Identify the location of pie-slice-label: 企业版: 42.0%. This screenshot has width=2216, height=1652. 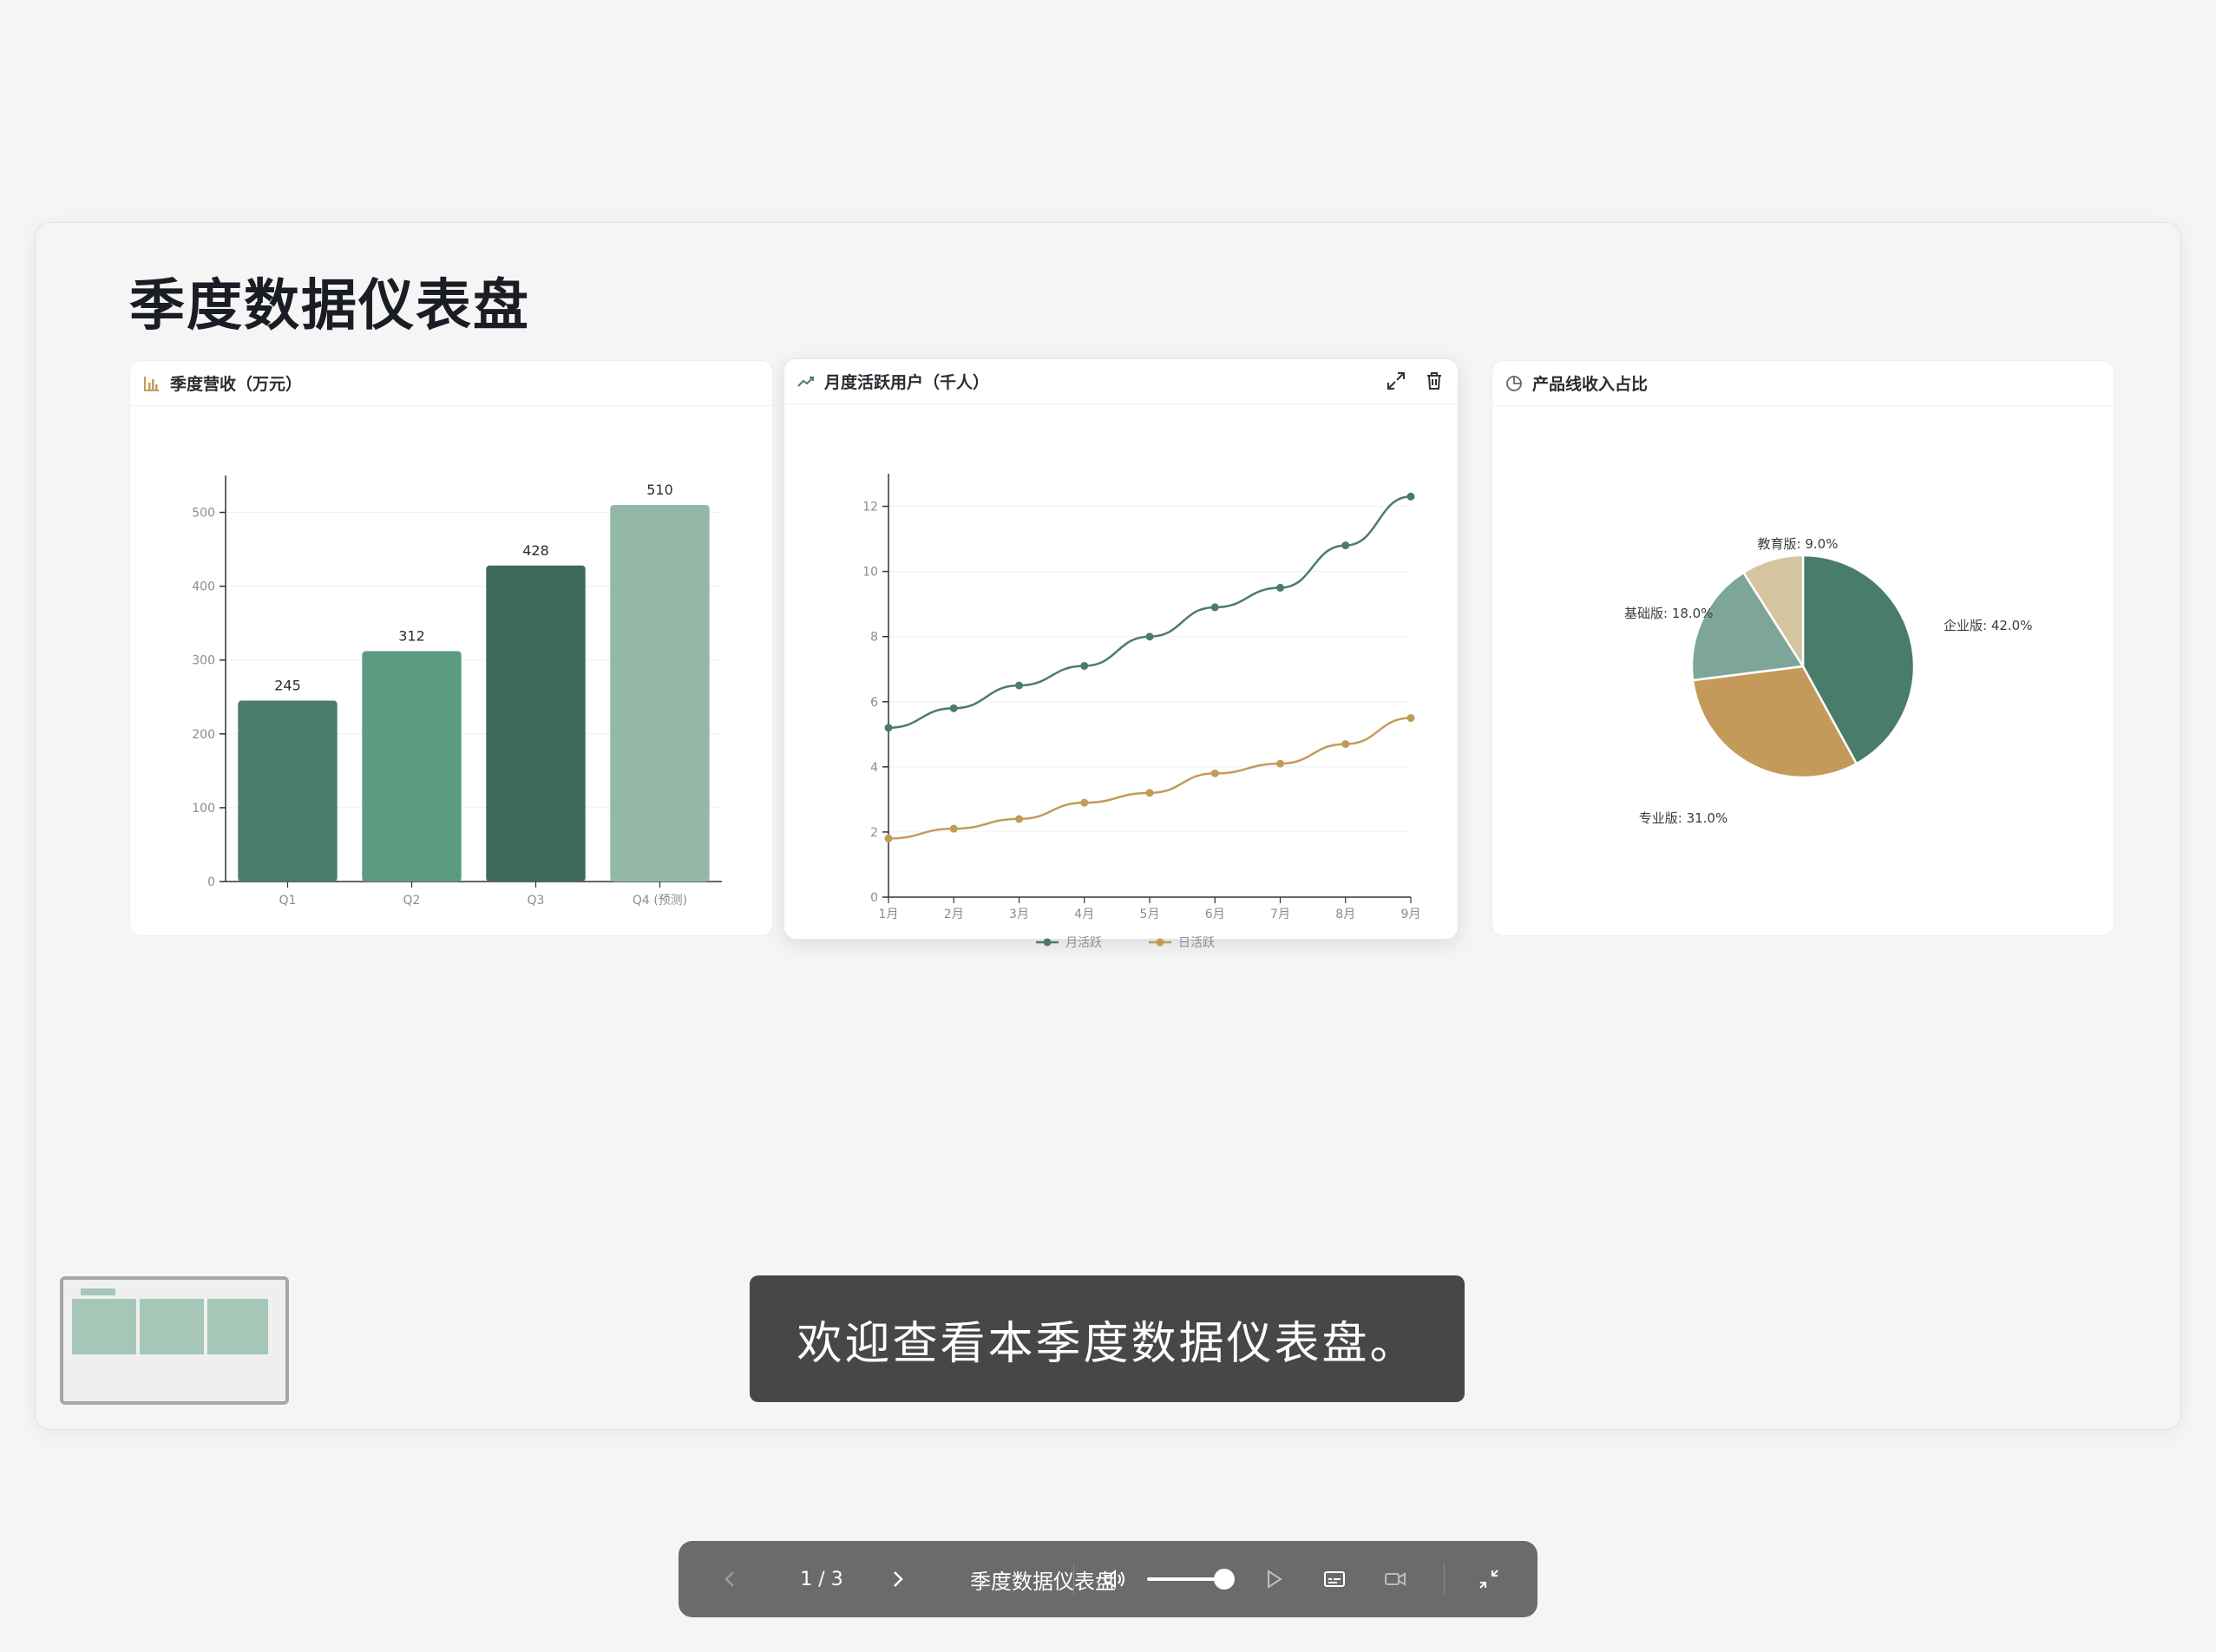
(1988, 626).